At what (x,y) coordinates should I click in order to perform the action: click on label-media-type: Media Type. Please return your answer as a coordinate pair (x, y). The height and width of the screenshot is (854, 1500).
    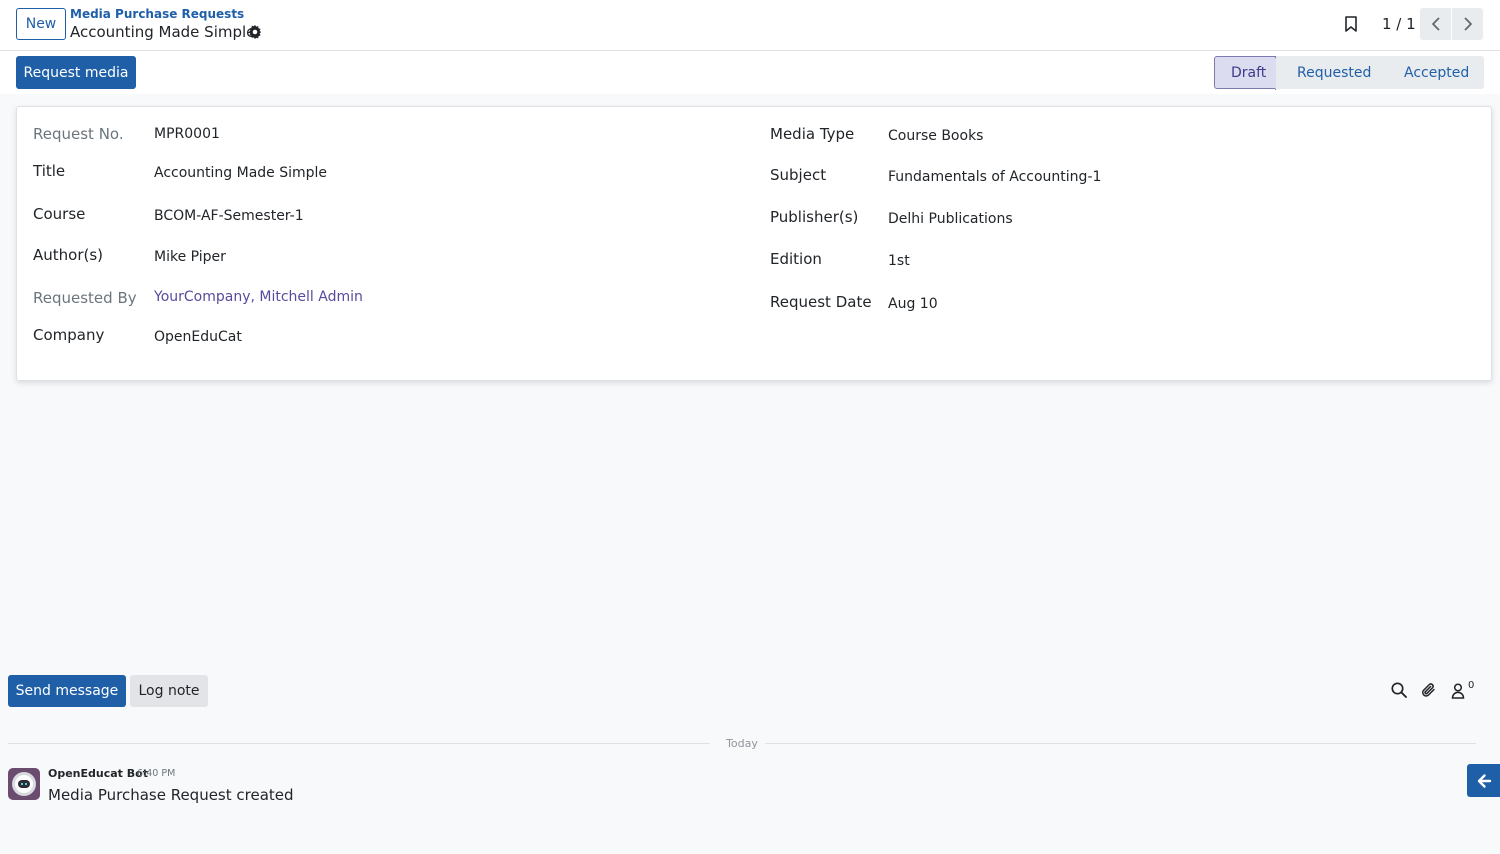
    Looking at the image, I should click on (812, 134).